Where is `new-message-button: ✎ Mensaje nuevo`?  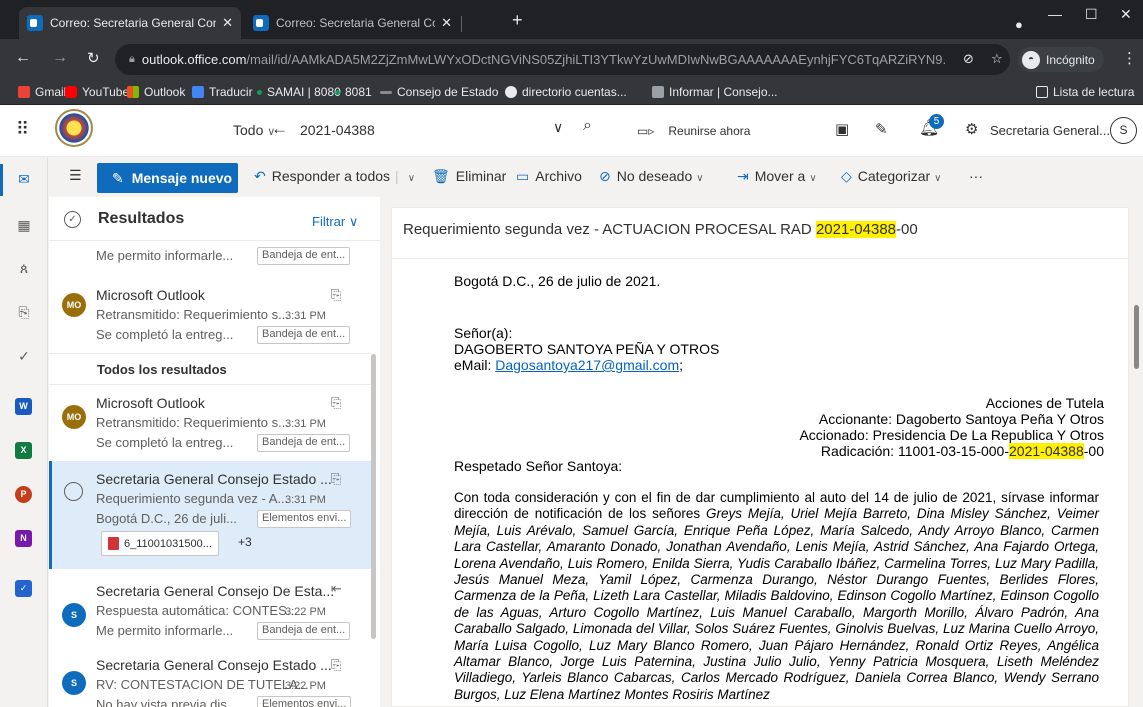
new-message-button: ✎ Mensaje nuevo is located at coordinates (167, 178).